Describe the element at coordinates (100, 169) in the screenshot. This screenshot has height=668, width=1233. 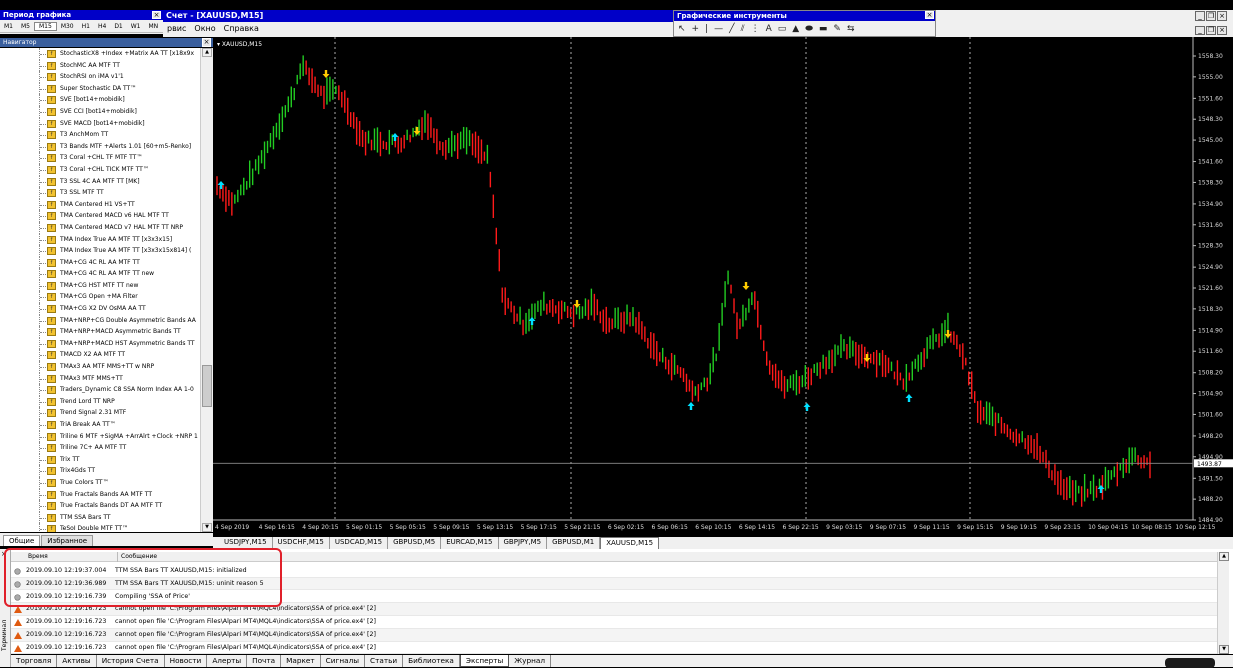
I see `navigator-item: f T3 Coral +CHL TICK MTF TT™` at that location.